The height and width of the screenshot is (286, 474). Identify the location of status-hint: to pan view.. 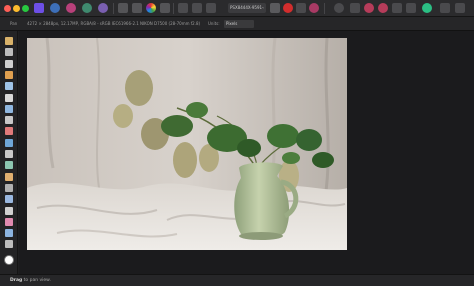
(37, 280).